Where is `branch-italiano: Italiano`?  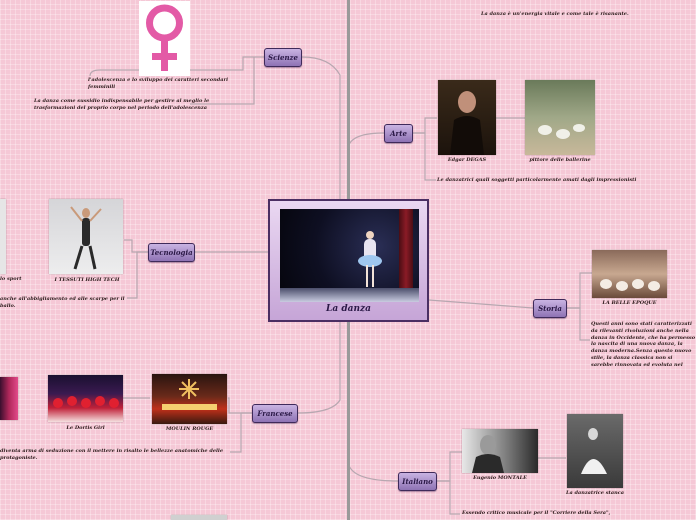 branch-italiano: Italiano is located at coordinates (417, 481).